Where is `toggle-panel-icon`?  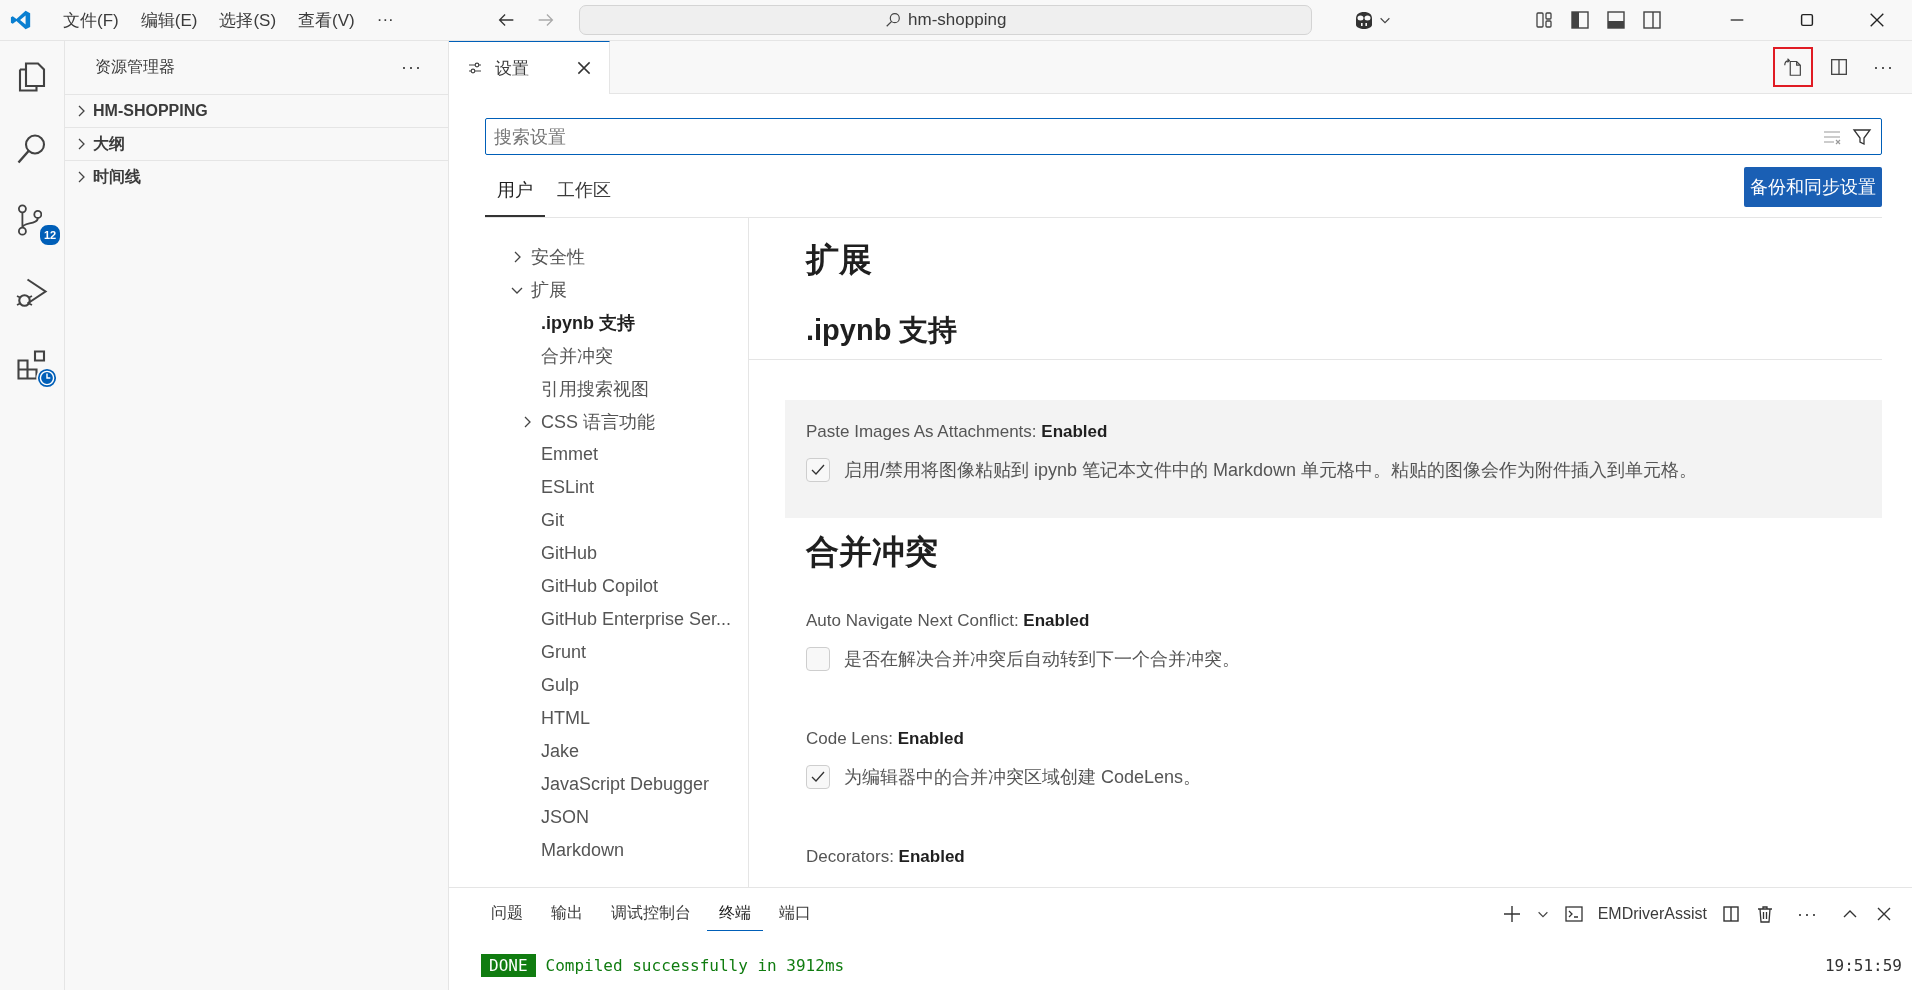 toggle-panel-icon is located at coordinates (1616, 20).